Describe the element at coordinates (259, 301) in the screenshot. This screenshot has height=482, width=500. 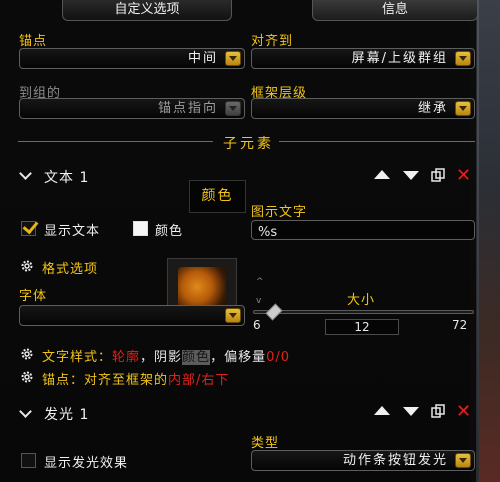
I see `nudge-down-icon: v` at that location.